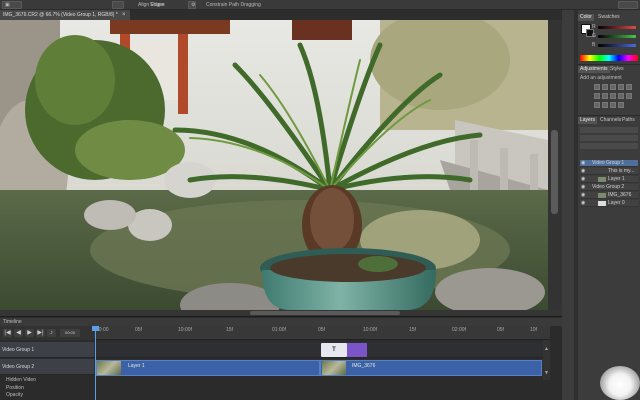 Image resolution: width=640 pixels, height=400 pixels. Describe the element at coordinates (185, 330) in the screenshot. I see `ruler-tick: 10:00f` at that location.